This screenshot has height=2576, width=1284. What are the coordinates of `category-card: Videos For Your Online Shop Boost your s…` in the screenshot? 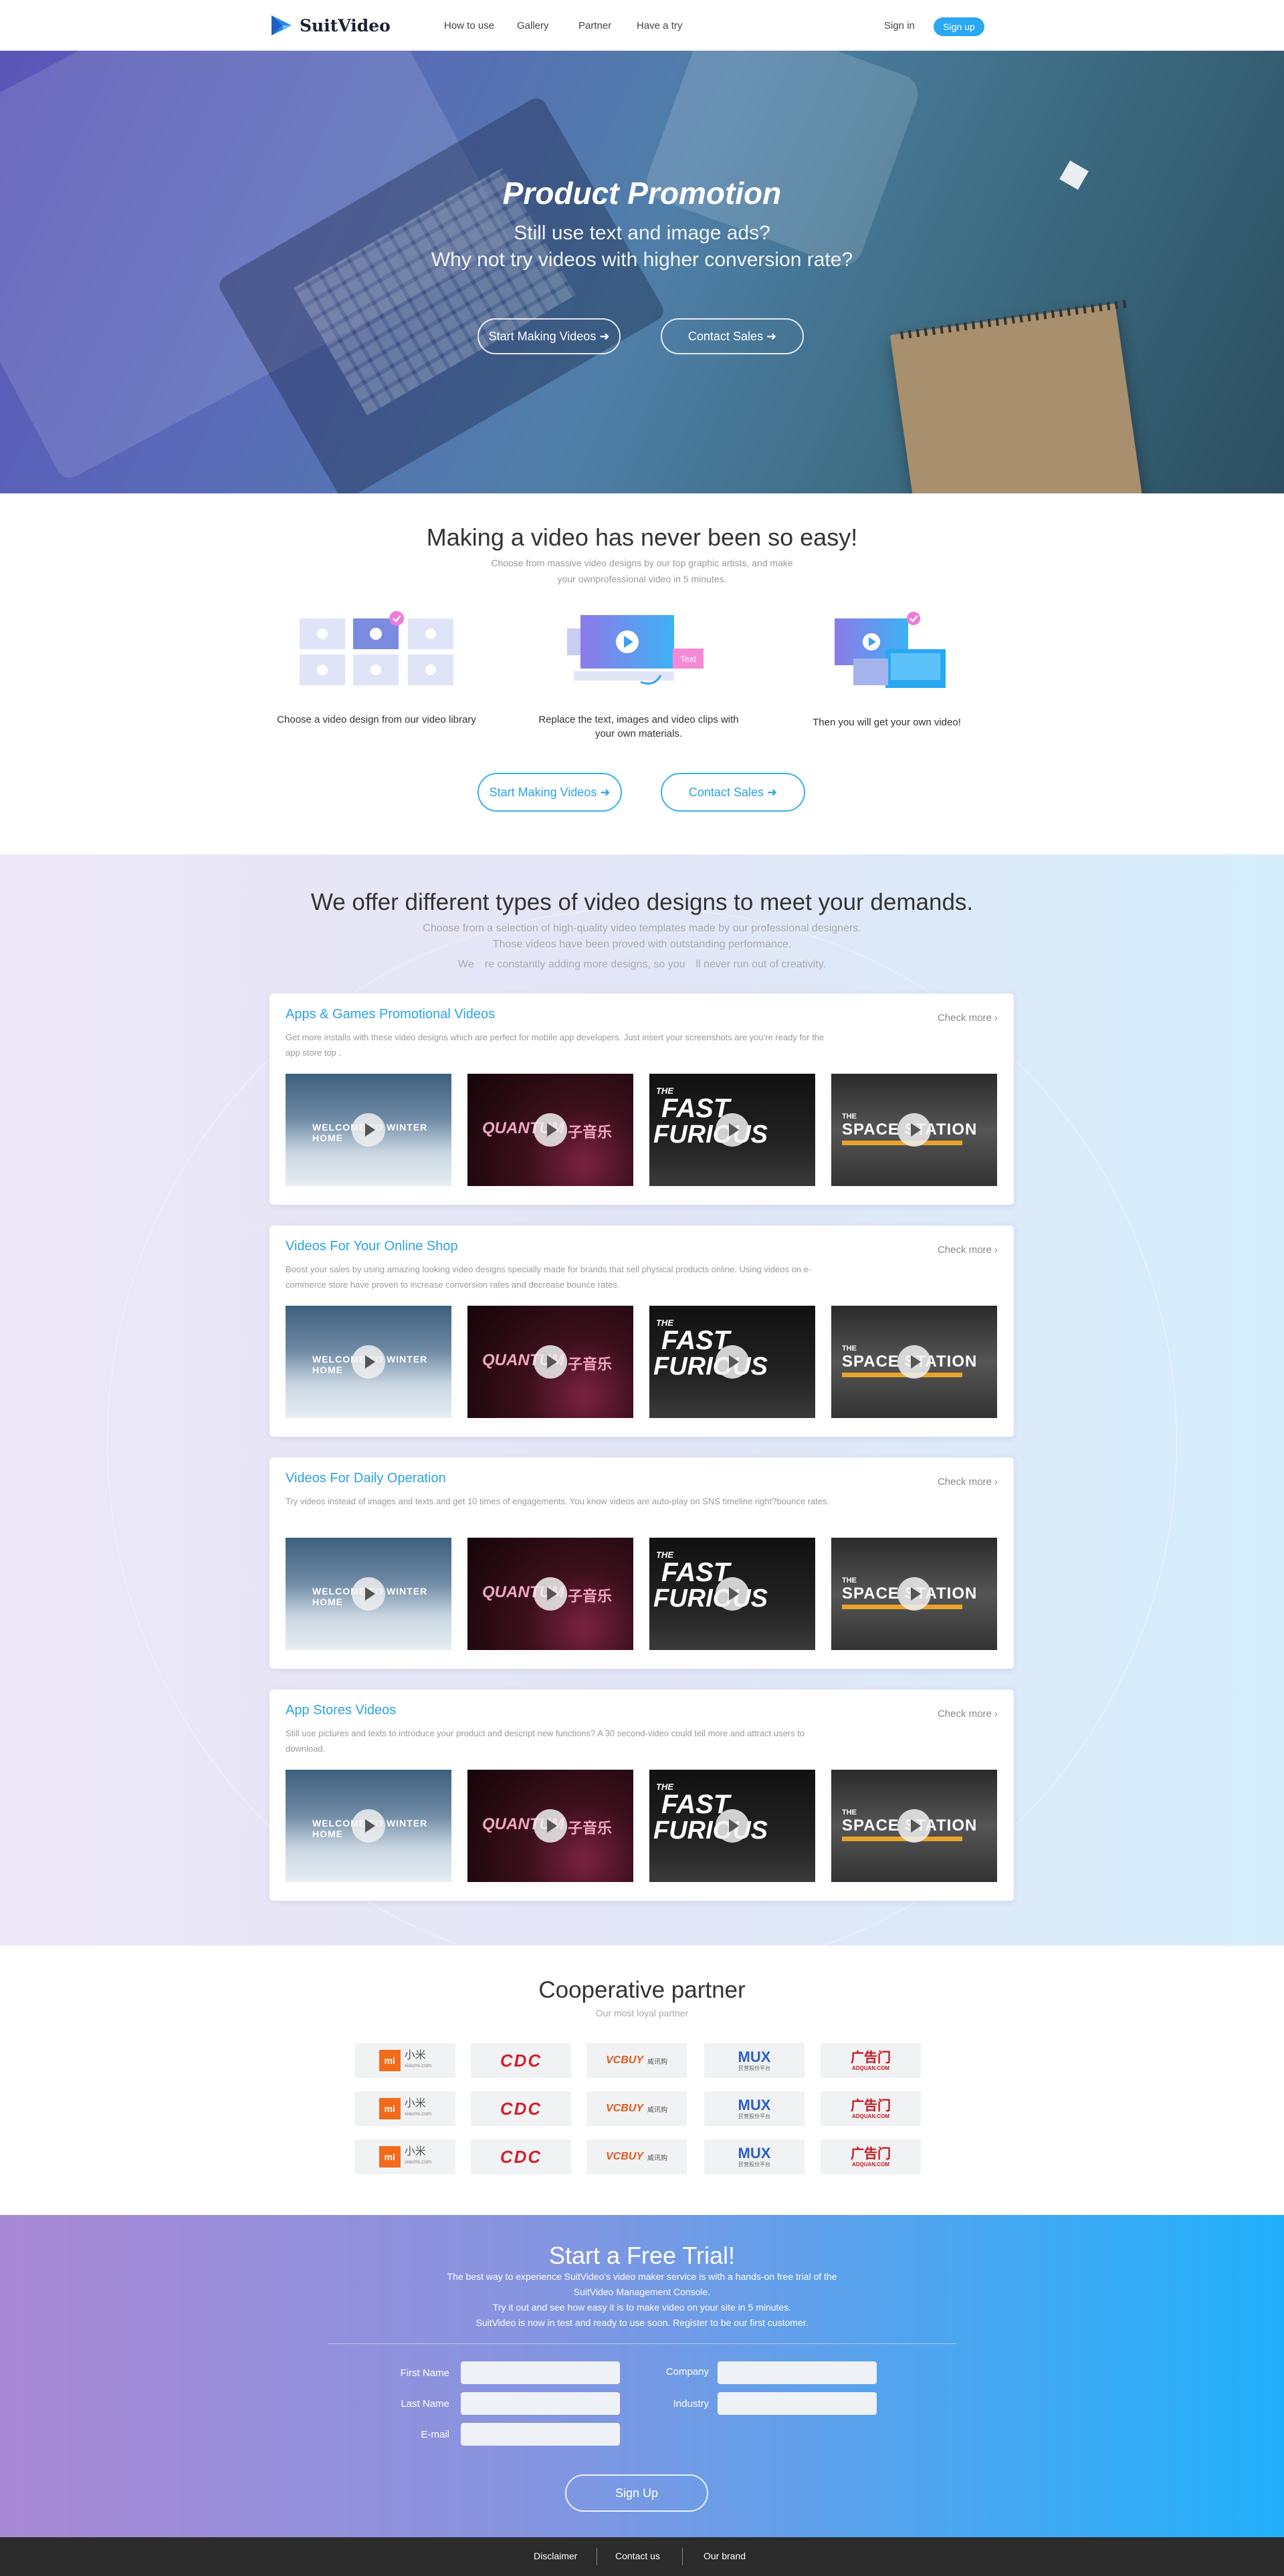 It's located at (642, 1331).